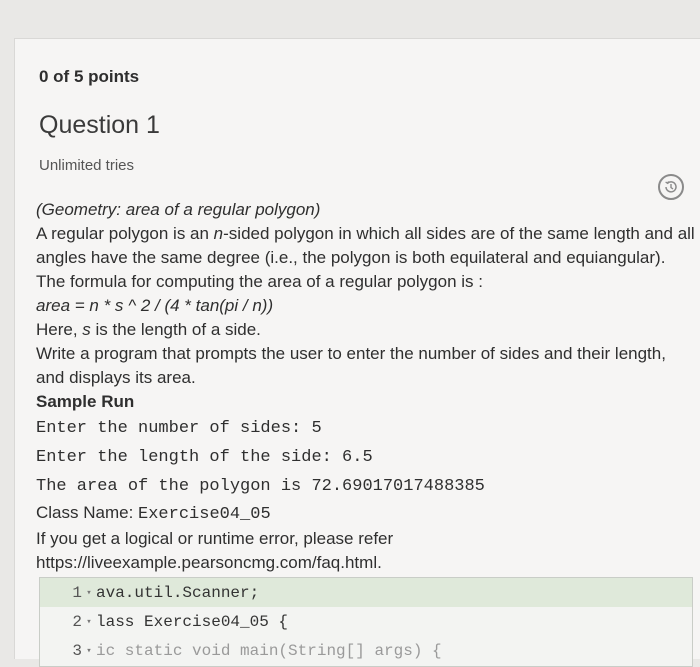 This screenshot has height=667, width=700. What do you see at coordinates (77, 592) in the screenshot?
I see `line-number: 1` at bounding box center [77, 592].